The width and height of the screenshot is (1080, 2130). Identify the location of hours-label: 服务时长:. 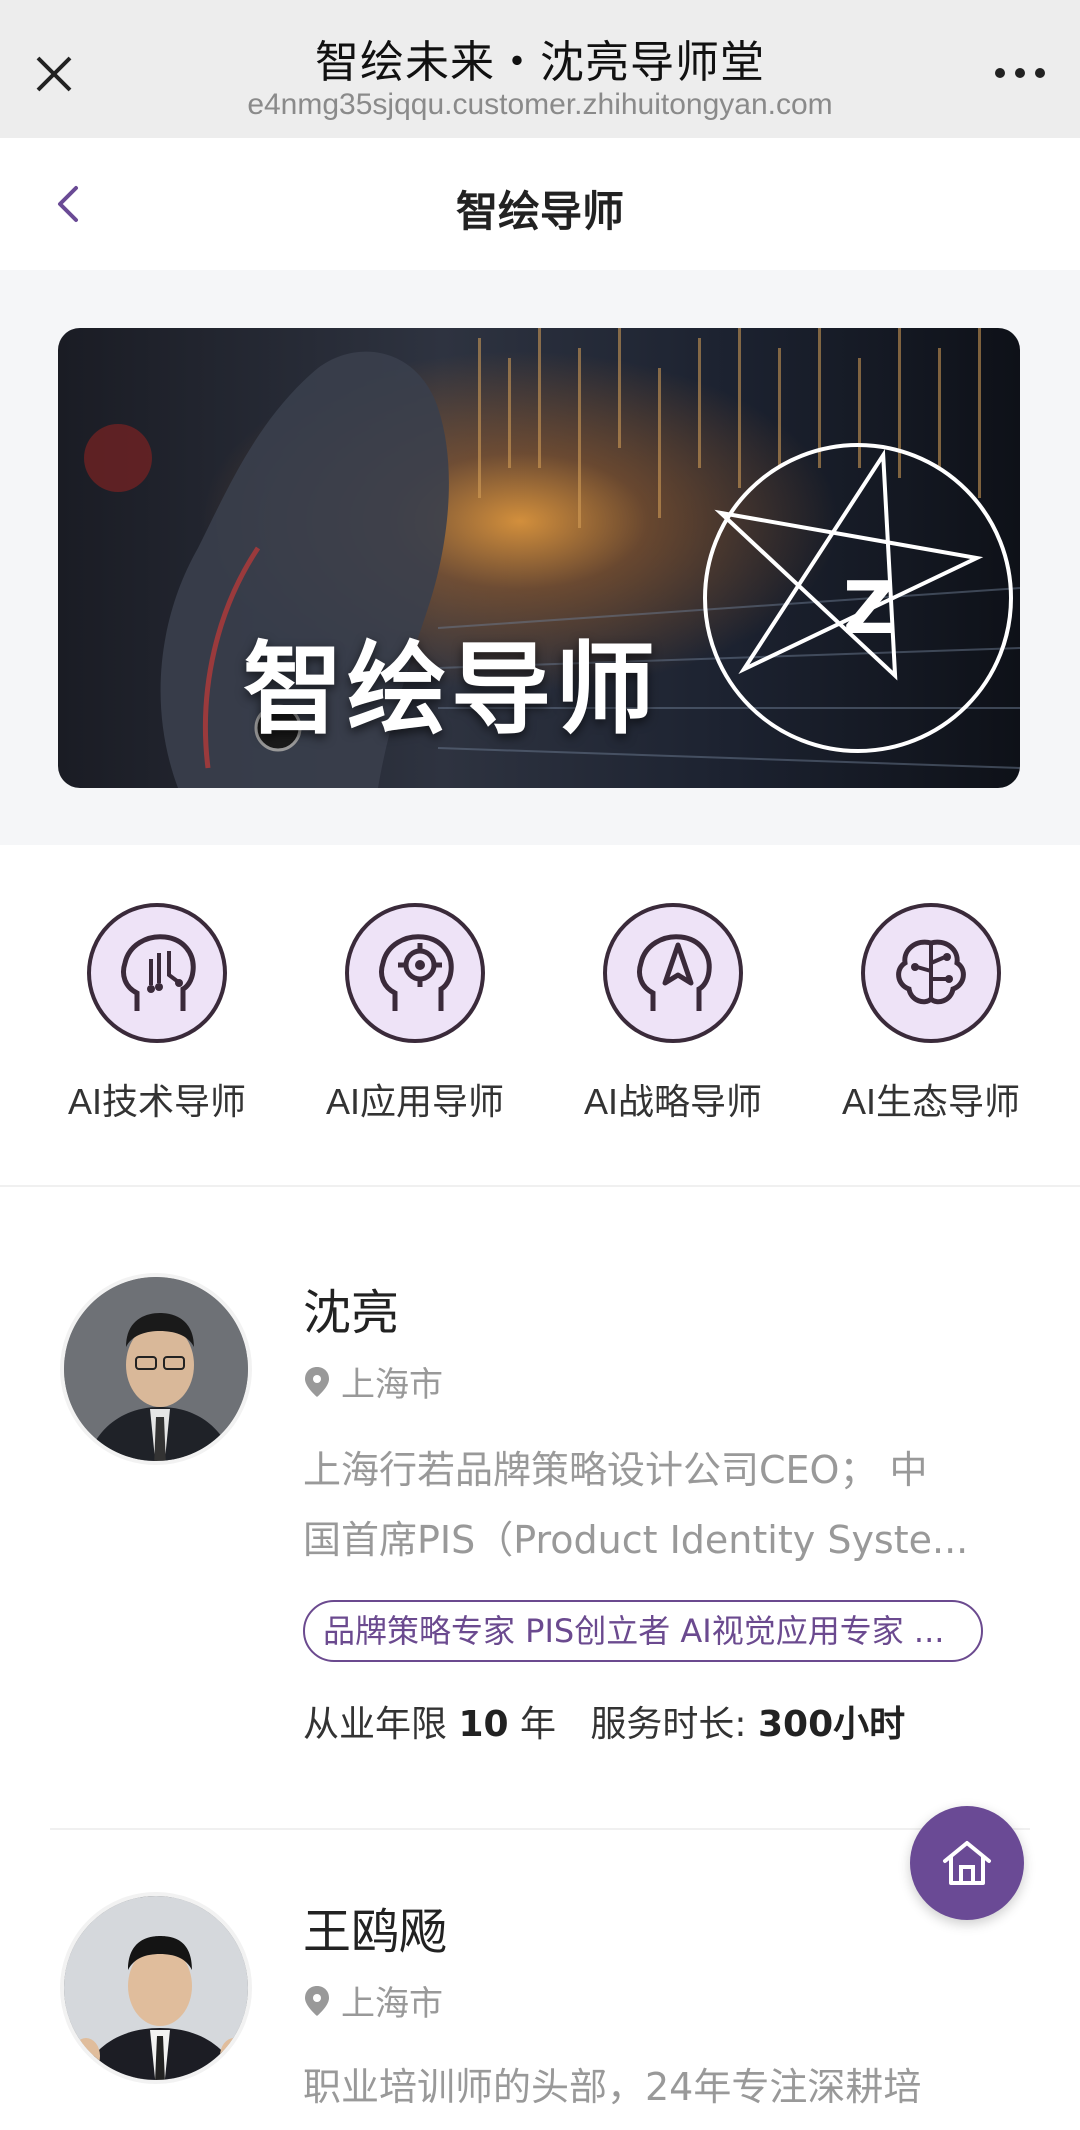
(668, 1724).